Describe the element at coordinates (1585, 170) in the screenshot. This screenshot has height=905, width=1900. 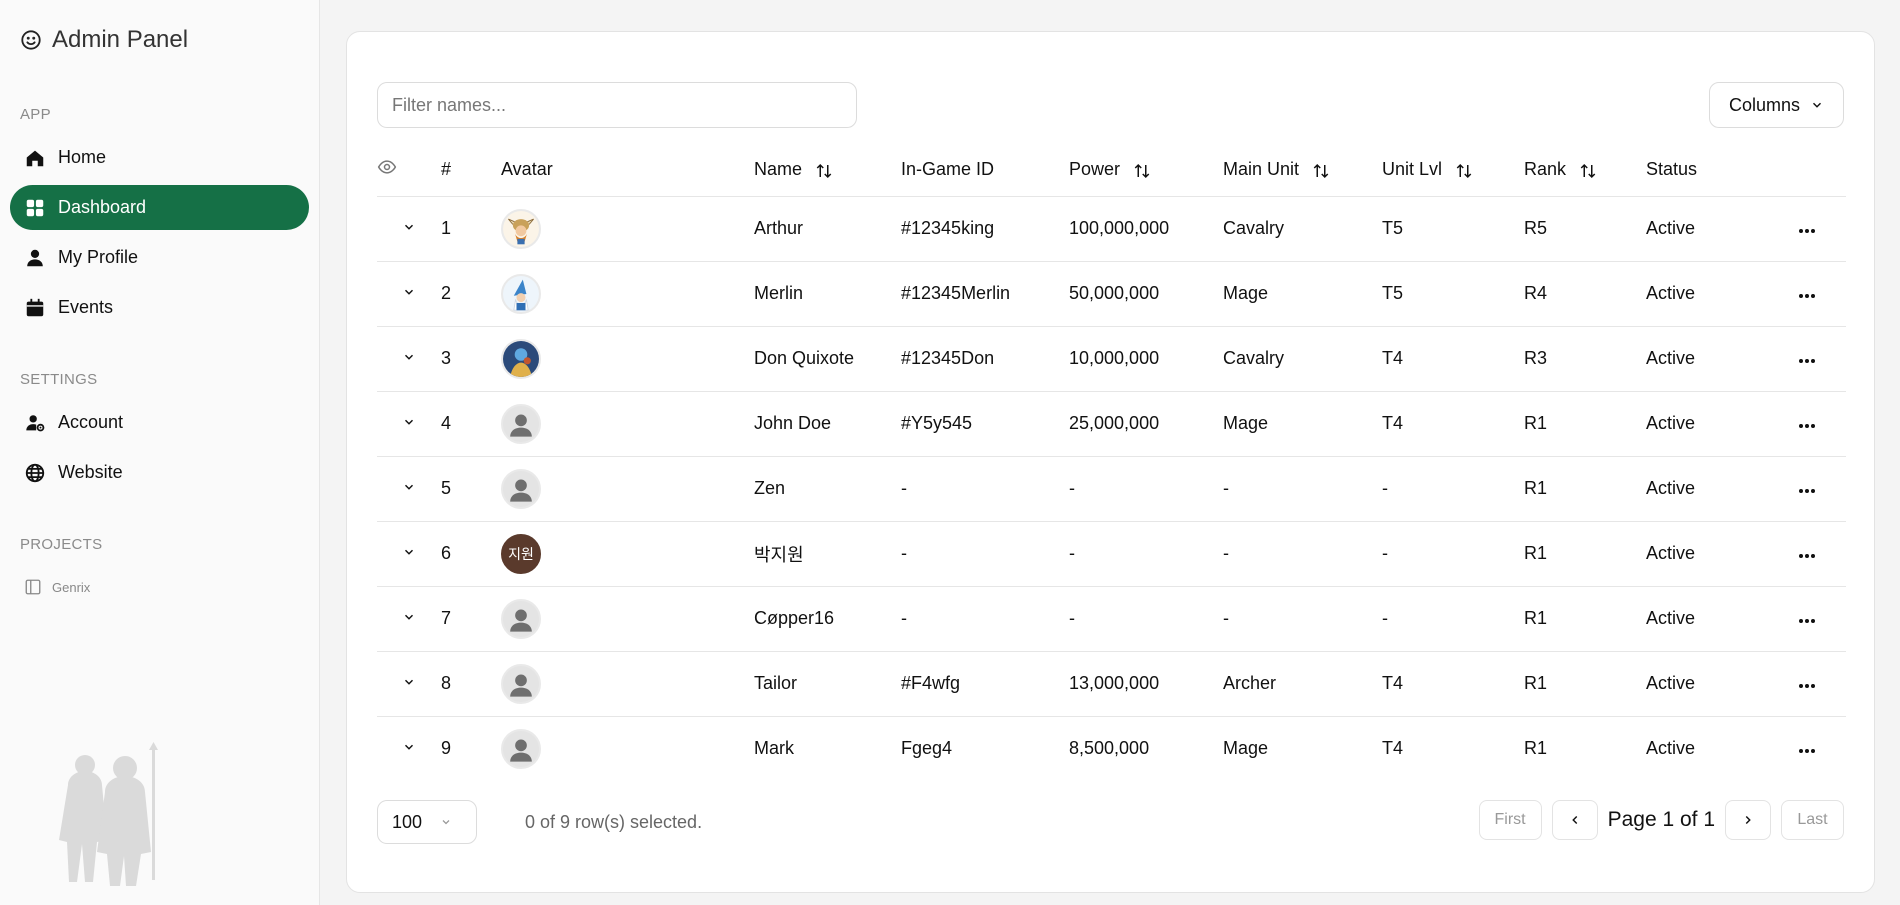
I see `header-rank: Rank` at that location.